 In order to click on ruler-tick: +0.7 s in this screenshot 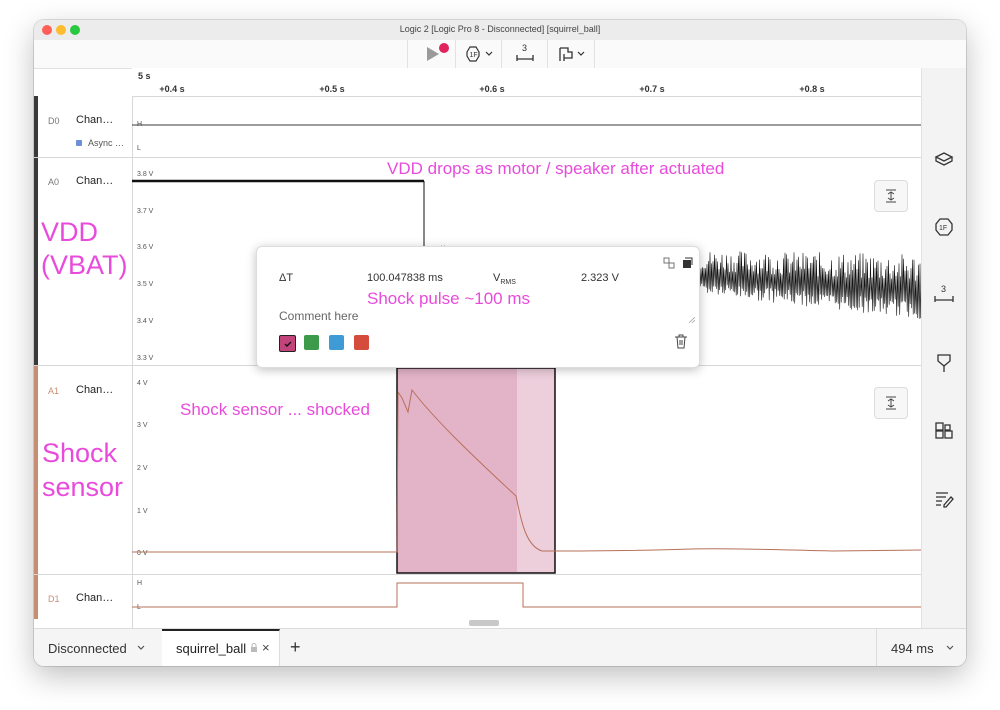, I will do `click(652, 89)`.